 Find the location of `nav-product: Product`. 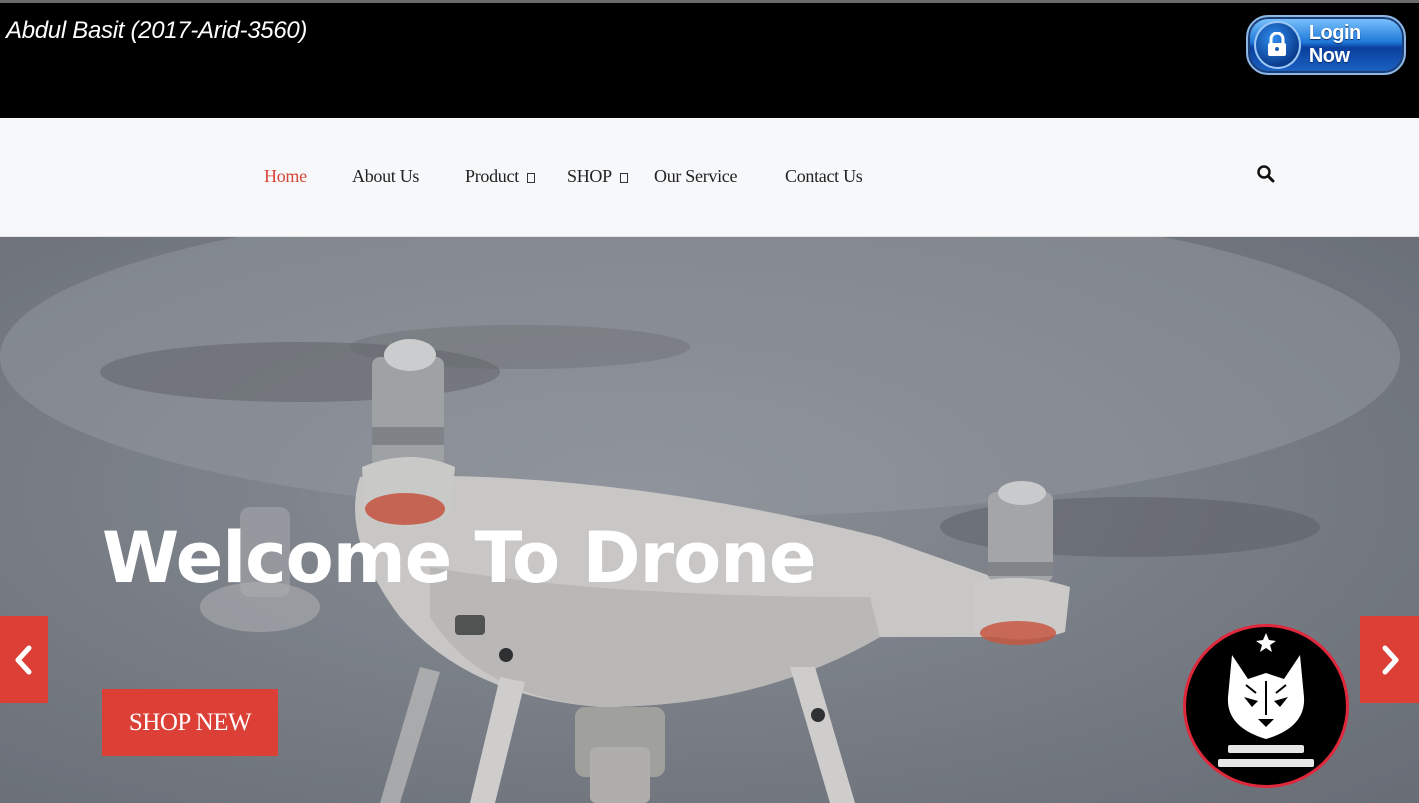

nav-product: Product is located at coordinates (500, 176).